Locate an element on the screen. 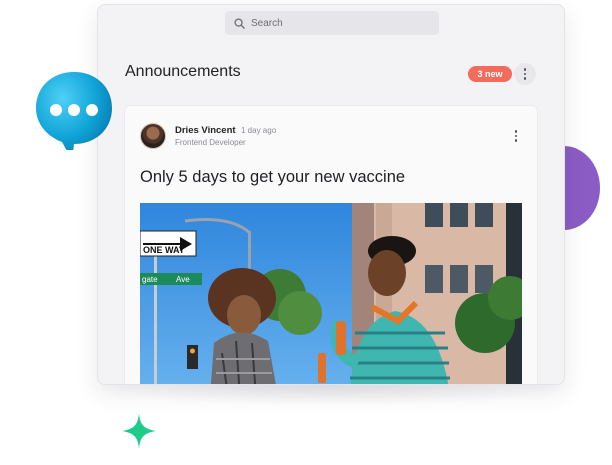  post-time: 1 day ago is located at coordinates (259, 130).